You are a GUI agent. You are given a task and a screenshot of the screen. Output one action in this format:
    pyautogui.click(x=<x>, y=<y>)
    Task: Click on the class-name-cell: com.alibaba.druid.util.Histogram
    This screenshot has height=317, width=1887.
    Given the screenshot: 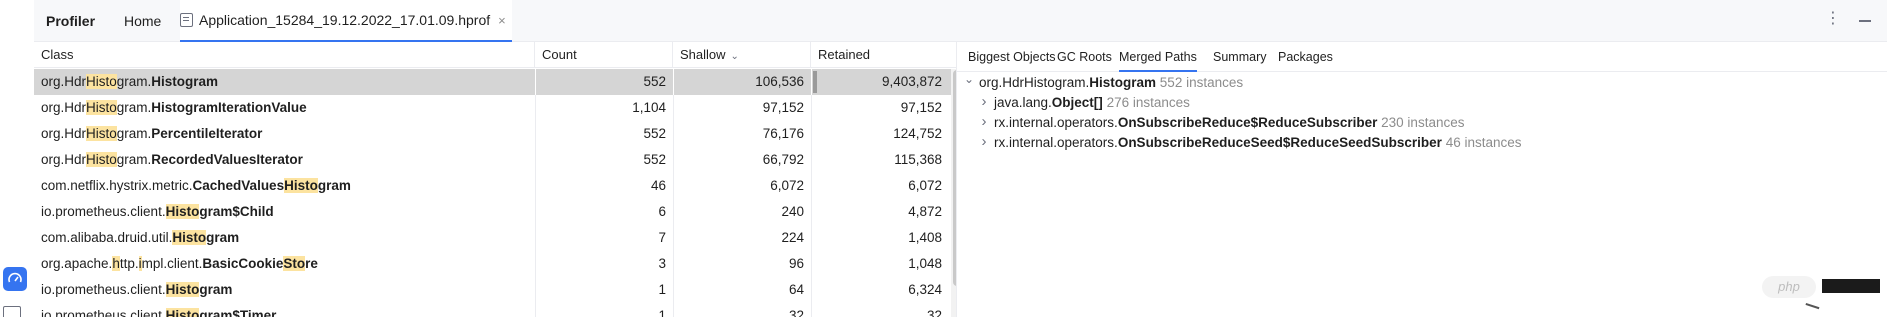 What is the action you would take?
    pyautogui.click(x=284, y=238)
    